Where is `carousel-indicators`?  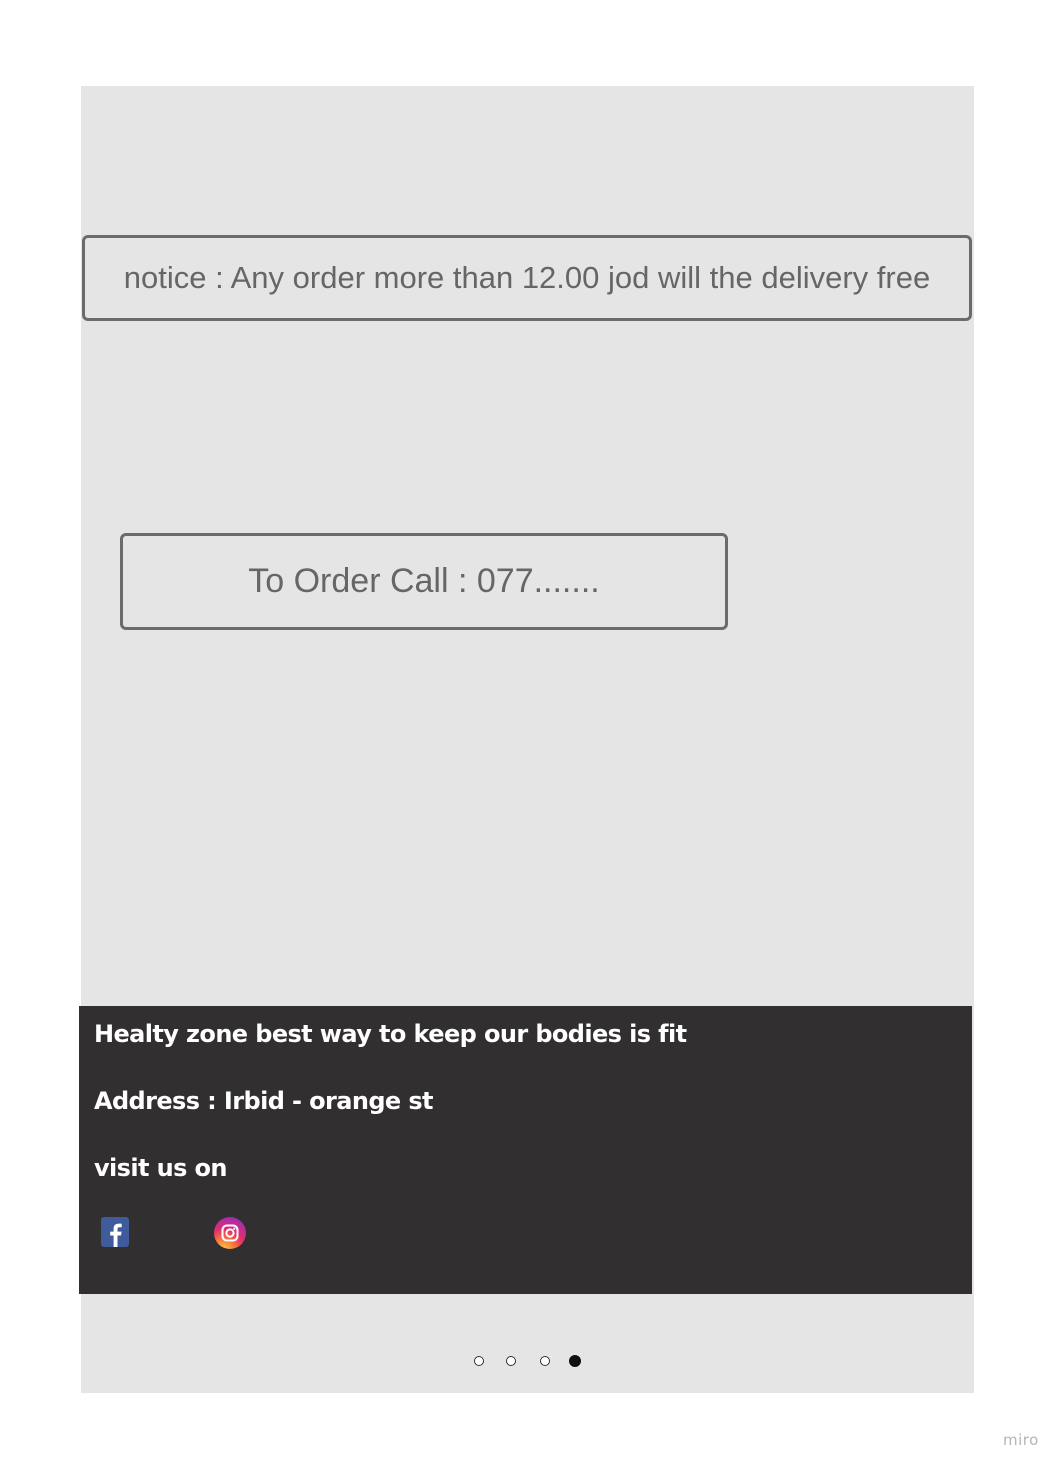
carousel-indicators is located at coordinates (531, 1362).